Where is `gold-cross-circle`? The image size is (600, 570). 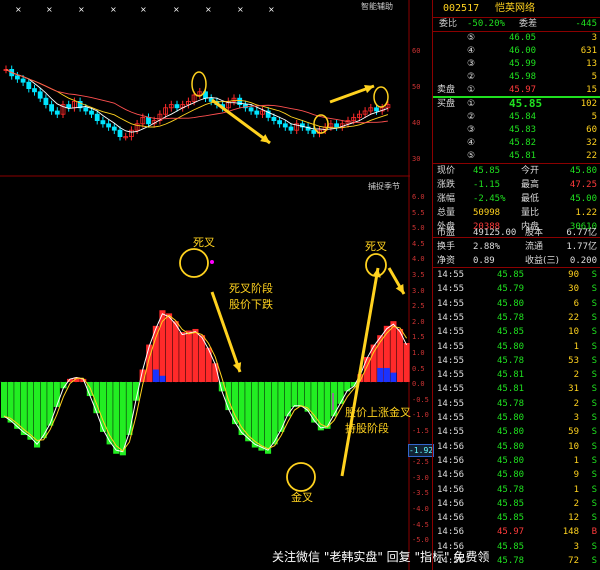 gold-cross-circle is located at coordinates (301, 477).